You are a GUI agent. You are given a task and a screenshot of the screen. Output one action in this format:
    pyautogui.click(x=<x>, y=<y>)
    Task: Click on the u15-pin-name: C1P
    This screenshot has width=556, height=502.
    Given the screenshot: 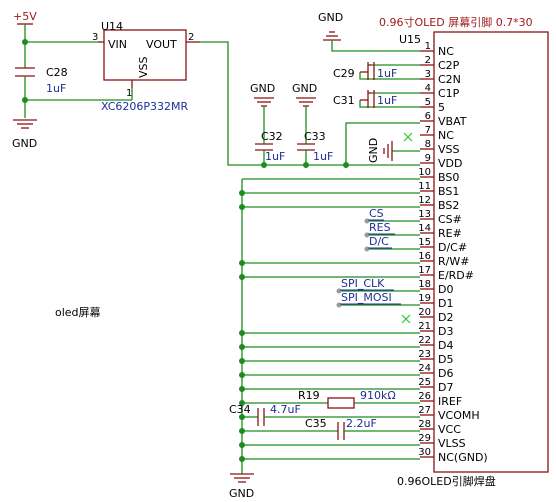 What is the action you would take?
    pyautogui.click(x=449, y=93)
    